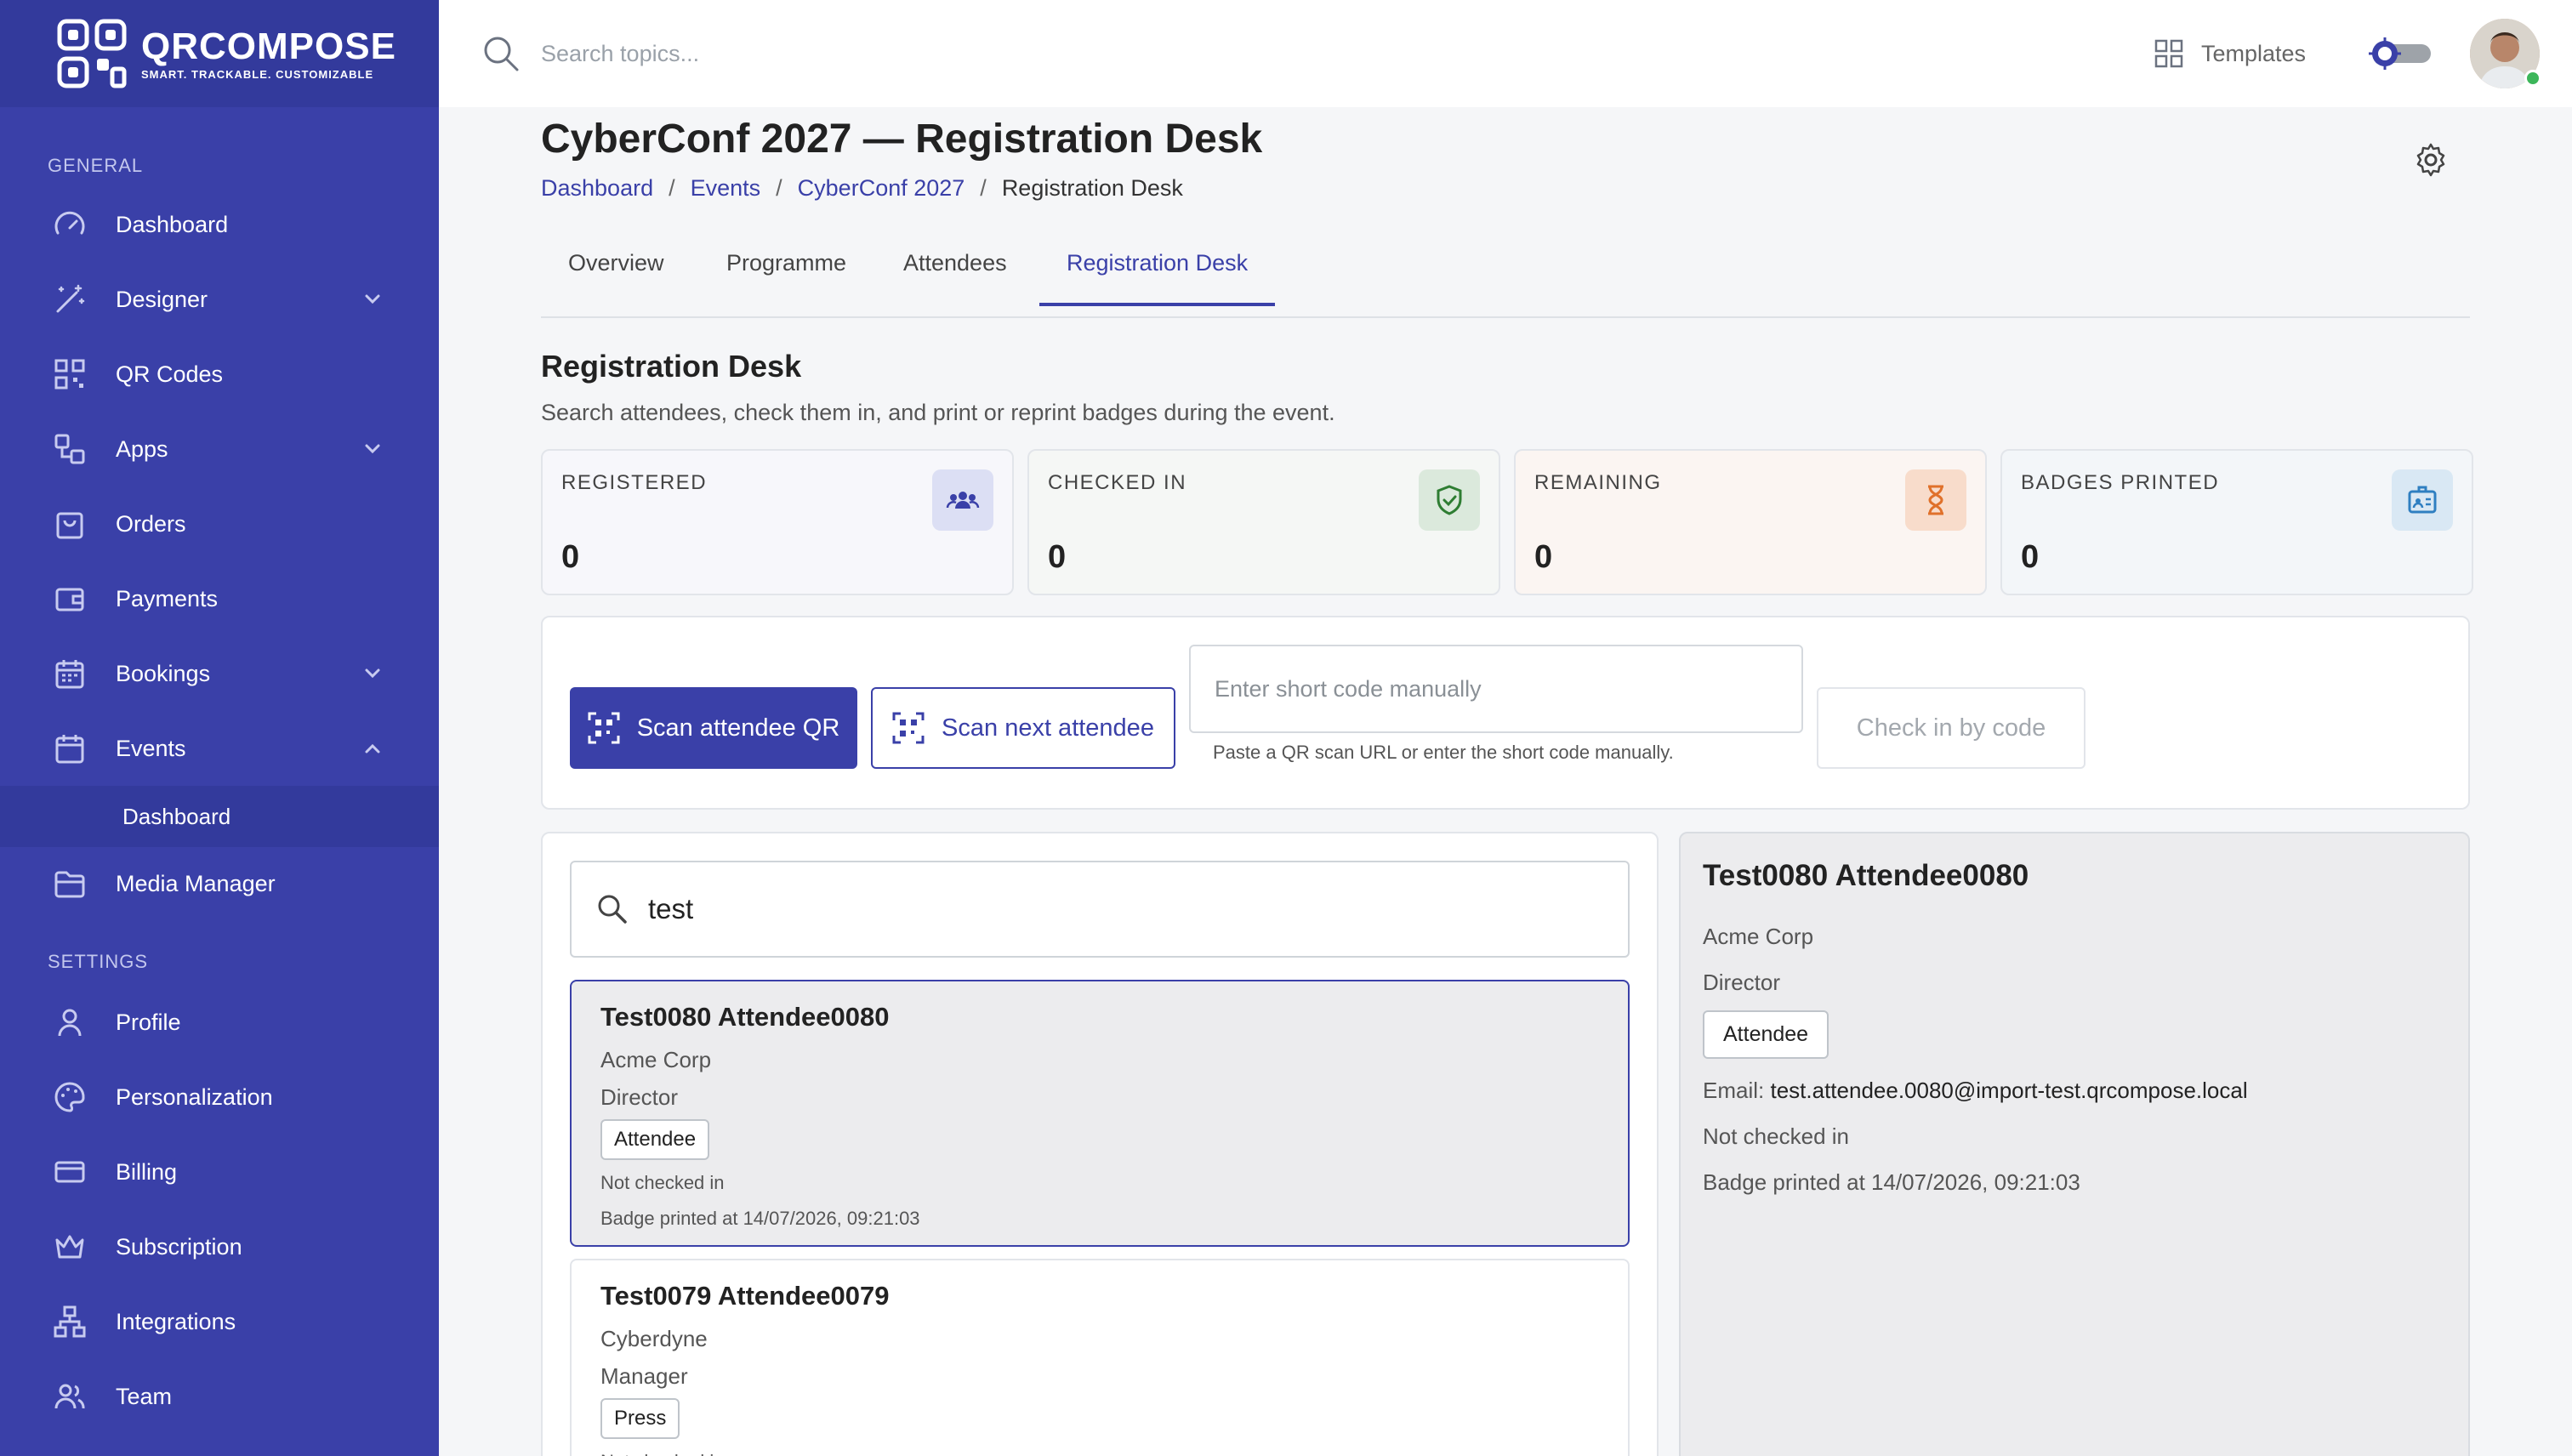  I want to click on sidebar-item-label: Apps, so click(142, 448).